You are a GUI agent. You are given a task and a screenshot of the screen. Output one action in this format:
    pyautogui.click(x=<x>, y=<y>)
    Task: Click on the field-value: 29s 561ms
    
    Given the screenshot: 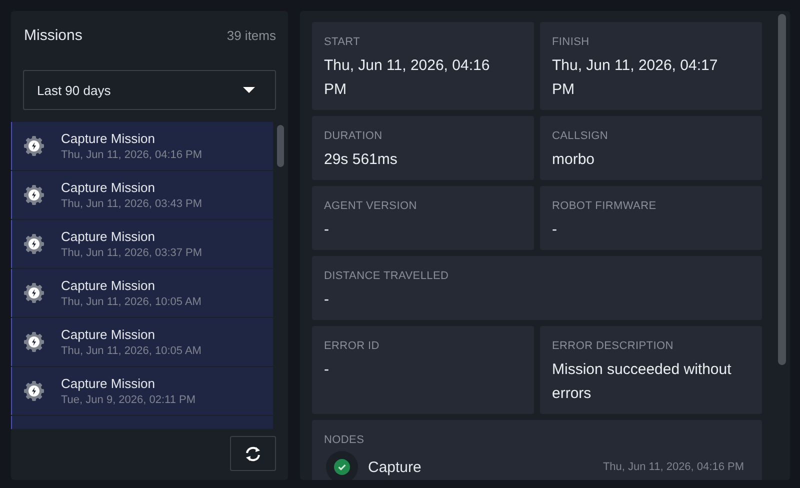 What is the action you would take?
    pyautogui.click(x=361, y=160)
    